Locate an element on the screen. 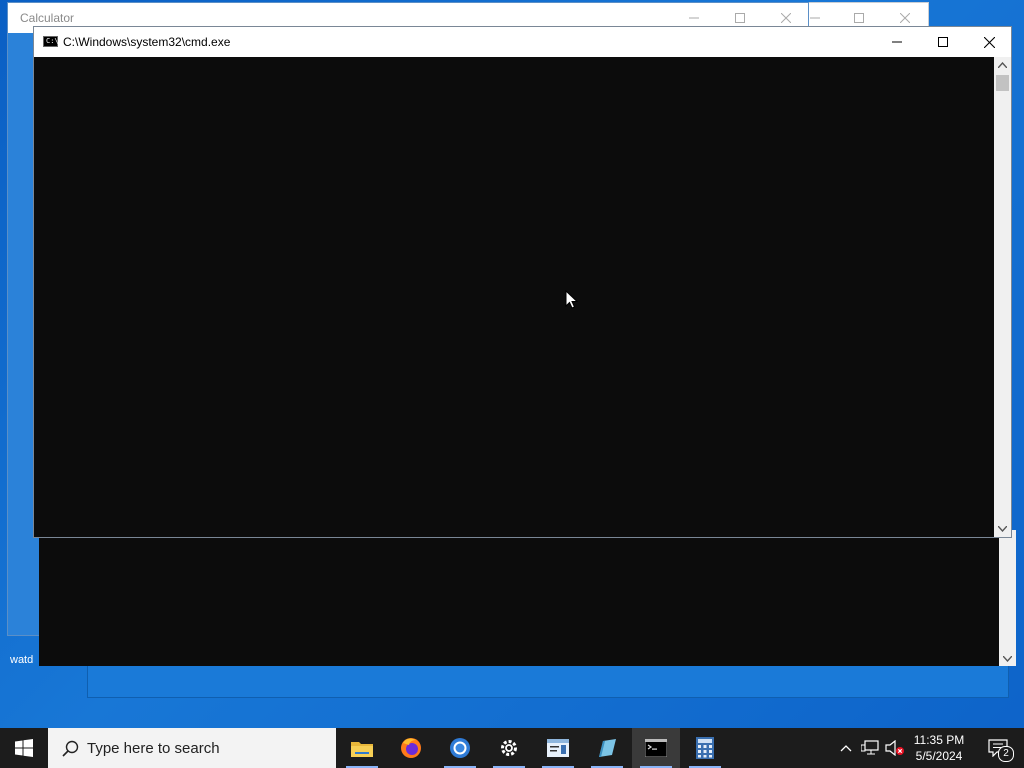  console-scrollbar is located at coordinates (1002, 297).